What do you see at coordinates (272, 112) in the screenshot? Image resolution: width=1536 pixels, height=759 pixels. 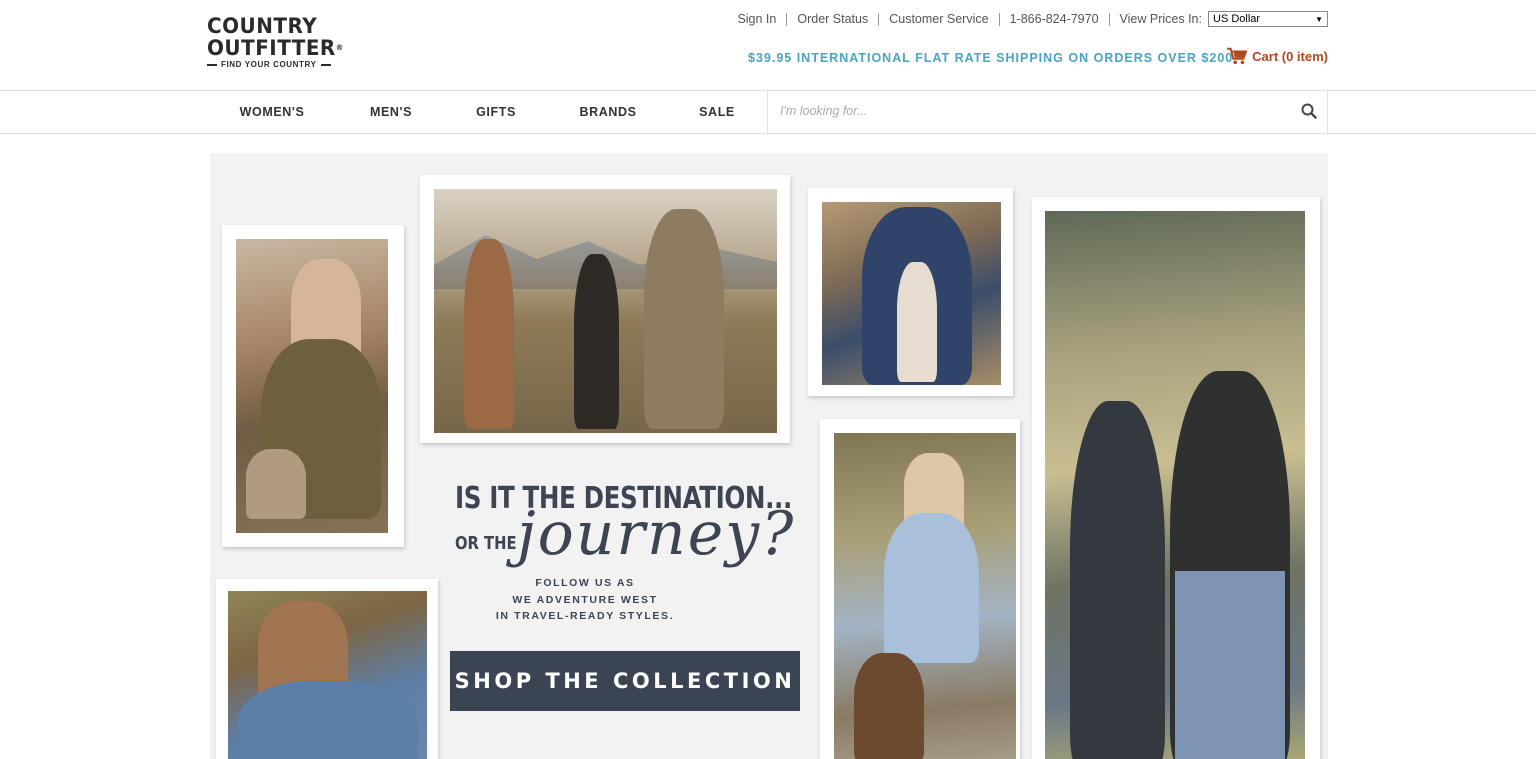 I see `nav-item-womens: WOMEN'S` at bounding box center [272, 112].